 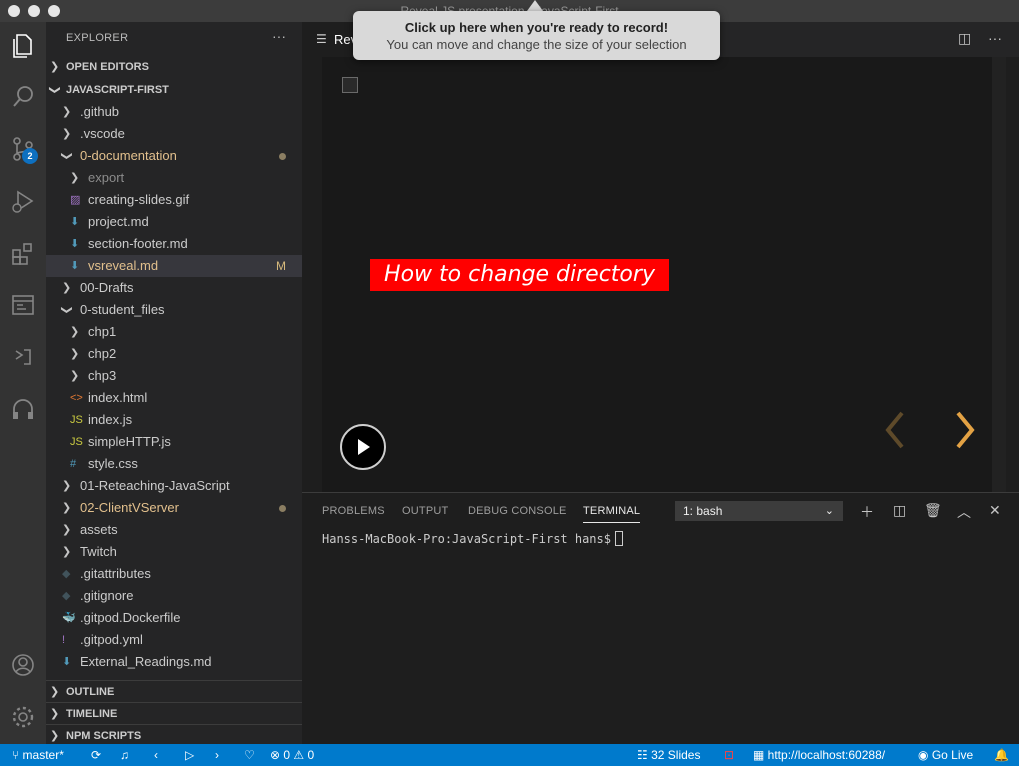 I want to click on tab-output: OUTPUT, so click(x=425, y=511).